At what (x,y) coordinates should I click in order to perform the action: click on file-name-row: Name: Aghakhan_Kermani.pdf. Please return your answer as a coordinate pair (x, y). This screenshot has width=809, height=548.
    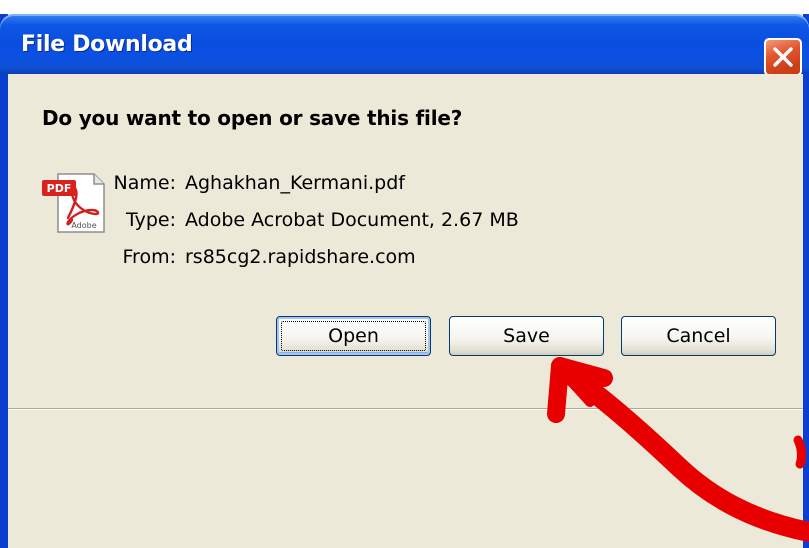
    Looking at the image, I should click on (246, 183).